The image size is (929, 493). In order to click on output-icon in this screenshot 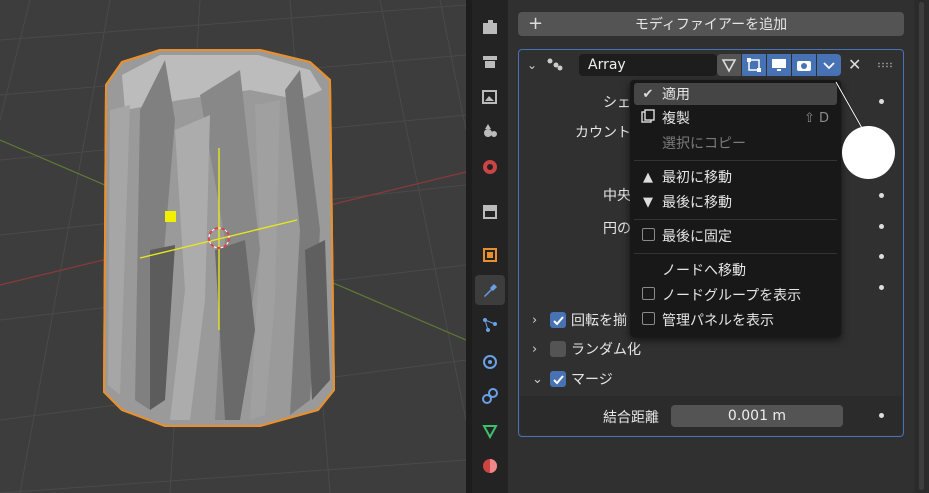, I will do `click(490, 97)`.